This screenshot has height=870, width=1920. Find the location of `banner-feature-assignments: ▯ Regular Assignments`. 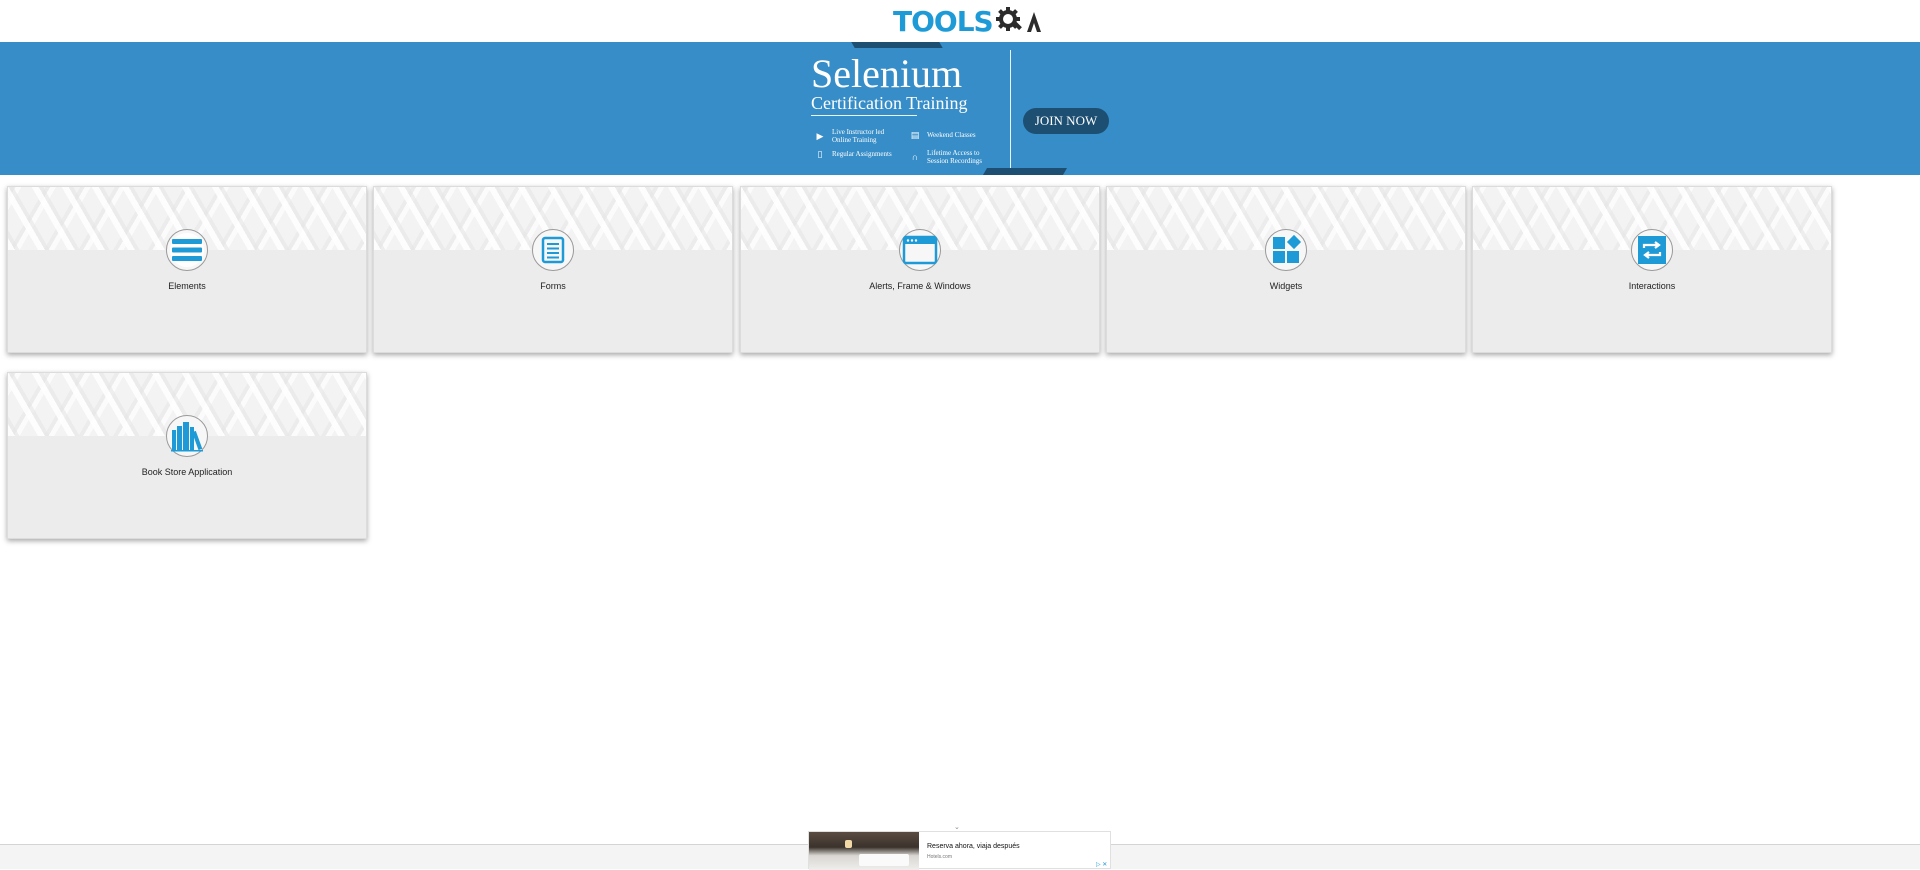

banner-feature-assignments: ▯ Regular Assignments is located at coordinates (854, 154).